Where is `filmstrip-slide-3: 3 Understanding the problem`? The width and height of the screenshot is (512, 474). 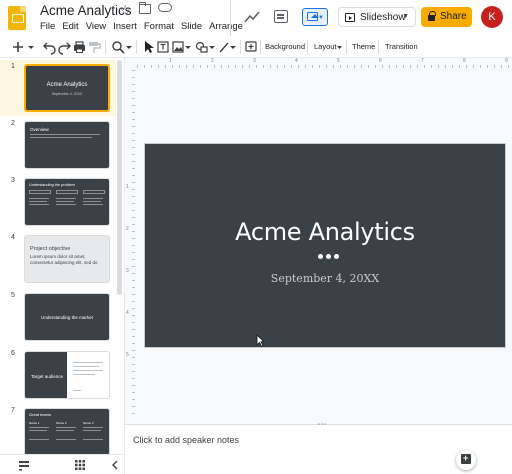
filmstrip-slide-3: 3 Understanding the problem is located at coordinates (58, 202).